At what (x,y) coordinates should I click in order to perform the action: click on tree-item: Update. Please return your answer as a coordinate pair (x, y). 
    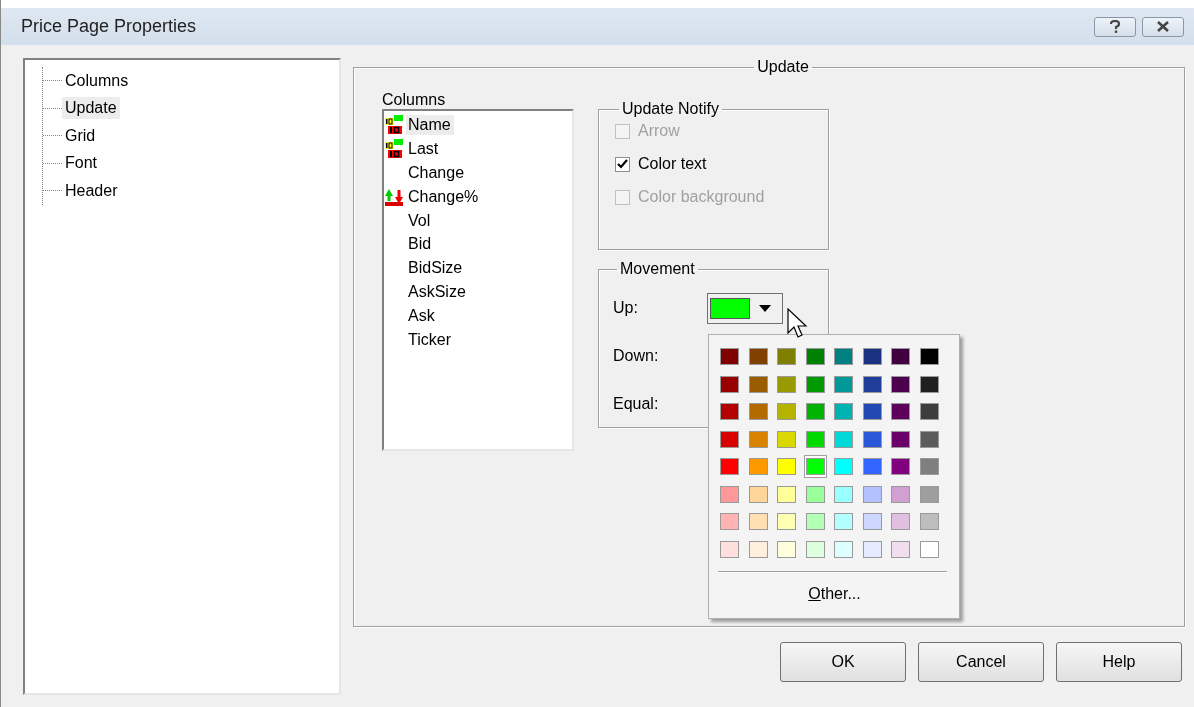
    Looking at the image, I should click on (91, 108).